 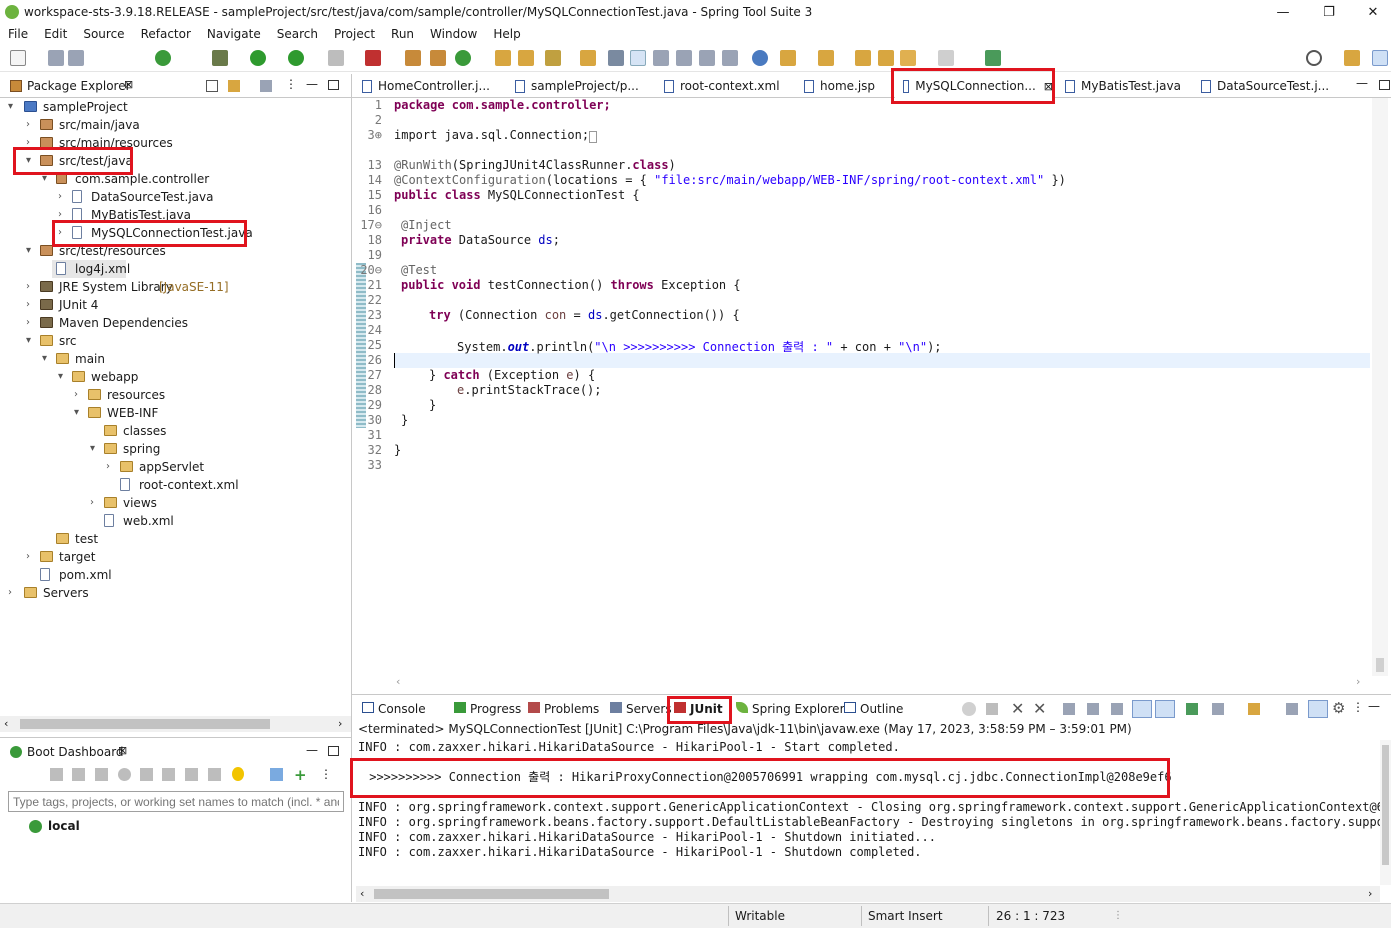 I want to click on block-select-icon, so click(x=661, y=58).